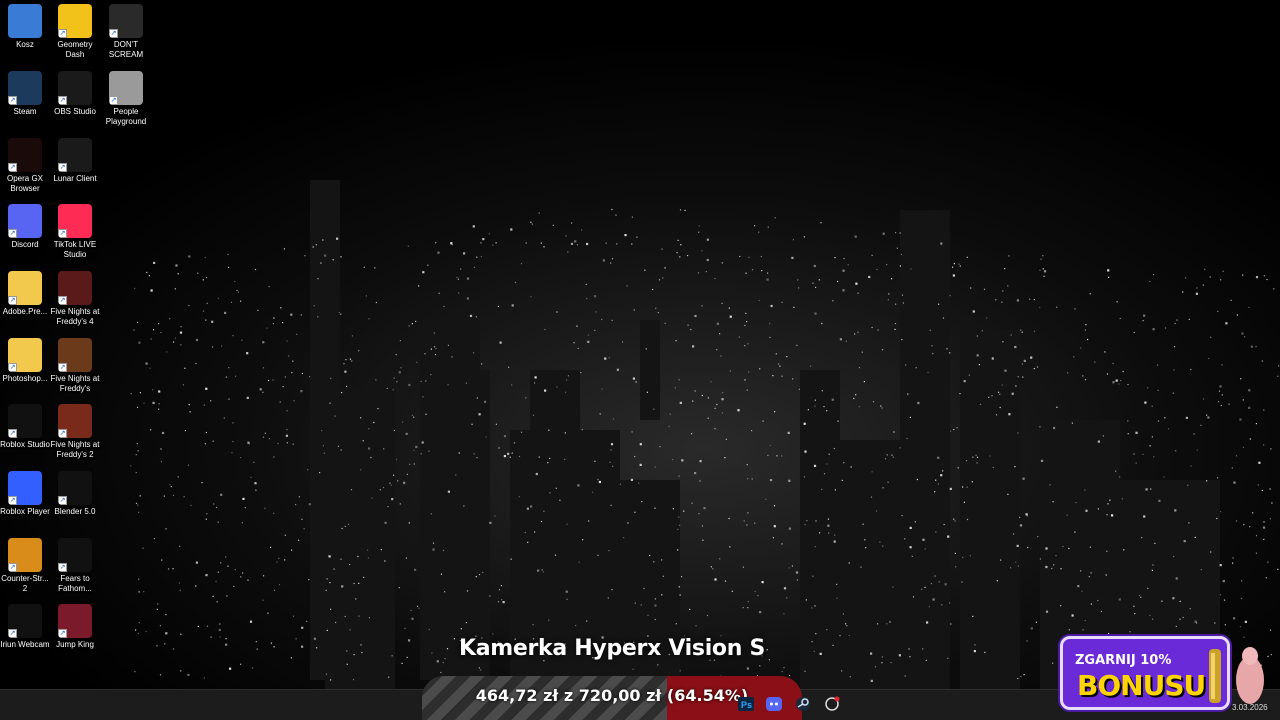 The width and height of the screenshot is (1280, 720). I want to click on desktop-icon: Kosz, so click(25, 25).